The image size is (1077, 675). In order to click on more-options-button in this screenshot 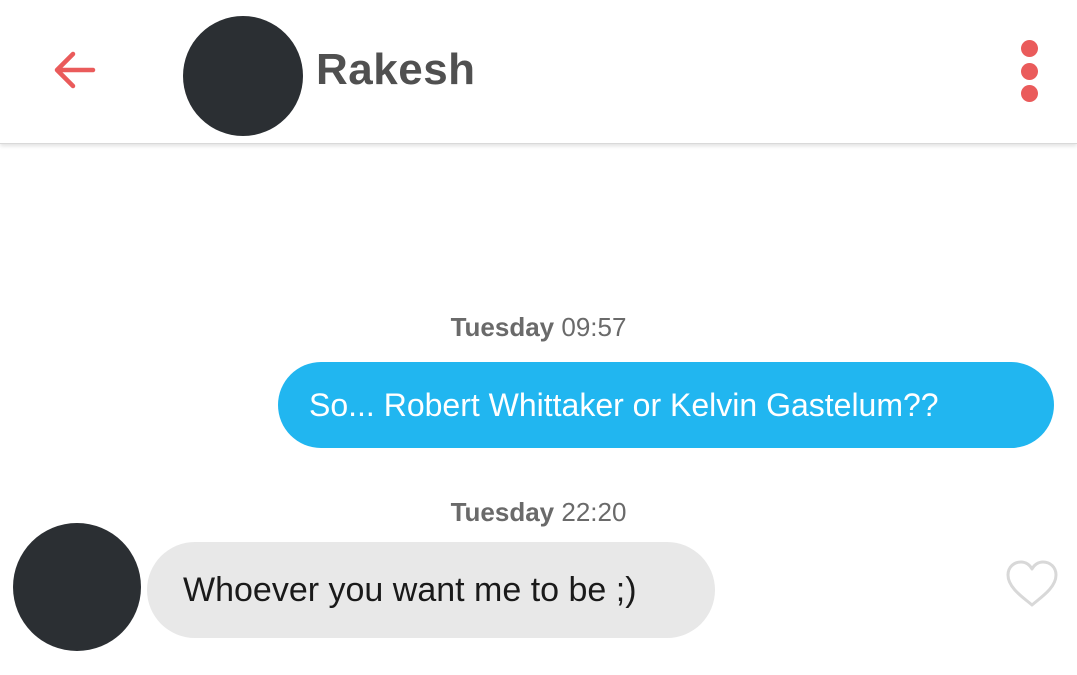, I will do `click(1029, 71)`.